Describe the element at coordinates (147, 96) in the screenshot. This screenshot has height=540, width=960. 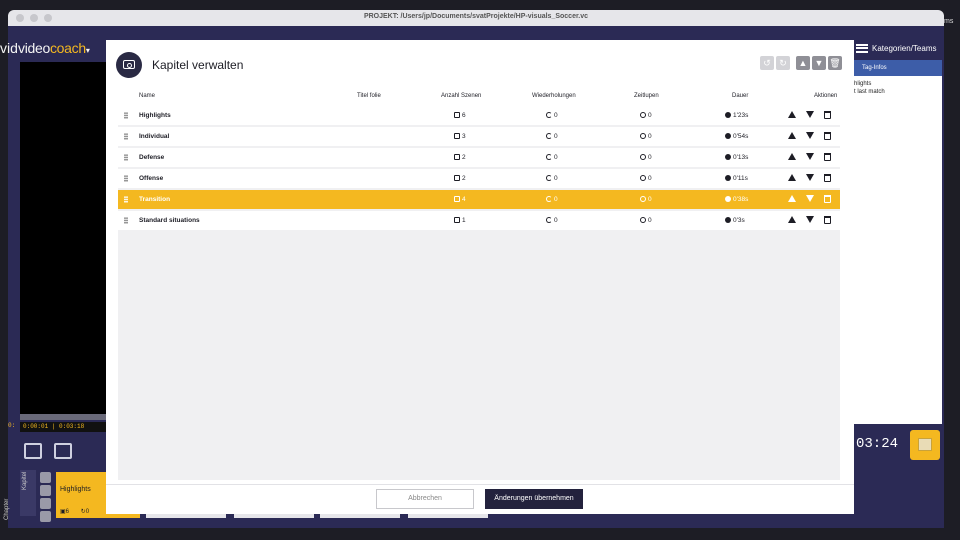
I see `col-name: Name` at that location.